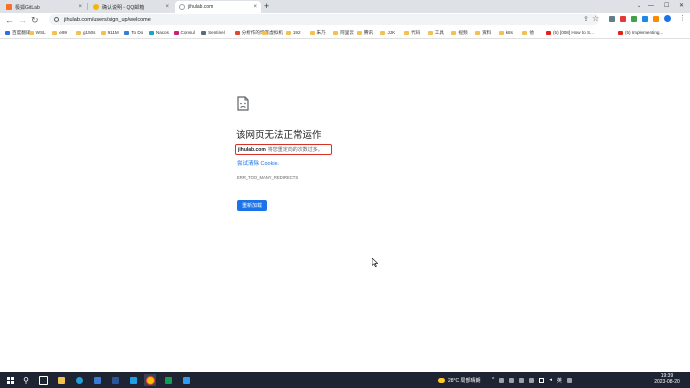 The width and height of the screenshot is (690, 388). Describe the element at coordinates (364, 32) in the screenshot. I see `bookmark-item: 腾讯` at that location.